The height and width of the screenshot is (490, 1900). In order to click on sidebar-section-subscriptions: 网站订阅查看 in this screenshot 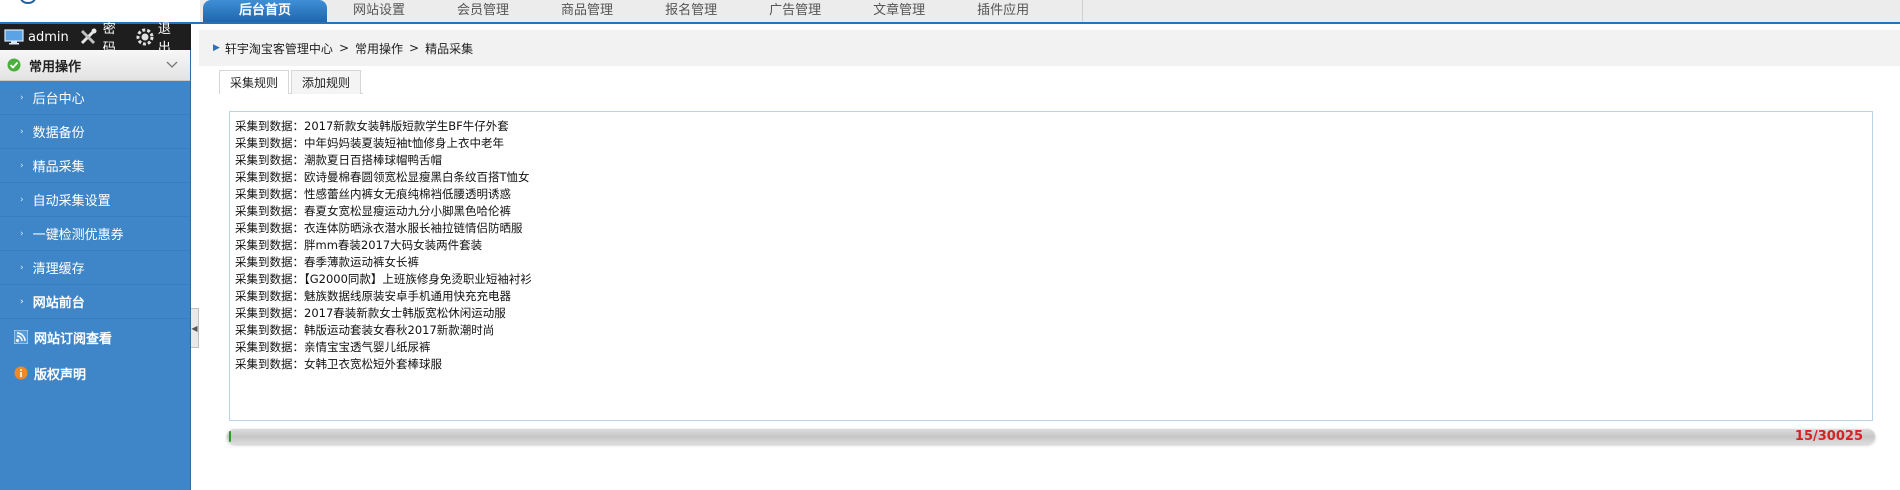, I will do `click(95, 337)`.